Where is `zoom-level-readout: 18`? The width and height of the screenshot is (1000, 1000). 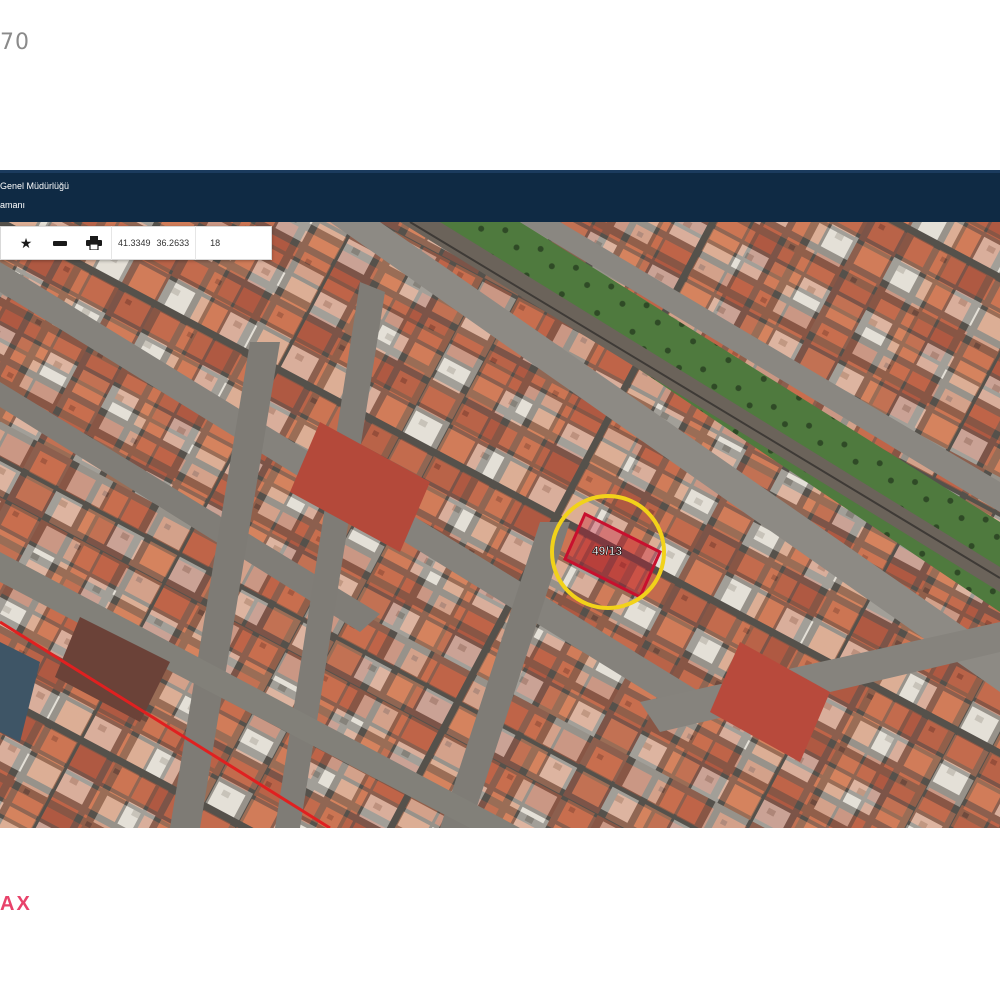 zoom-level-readout: 18 is located at coordinates (214, 243).